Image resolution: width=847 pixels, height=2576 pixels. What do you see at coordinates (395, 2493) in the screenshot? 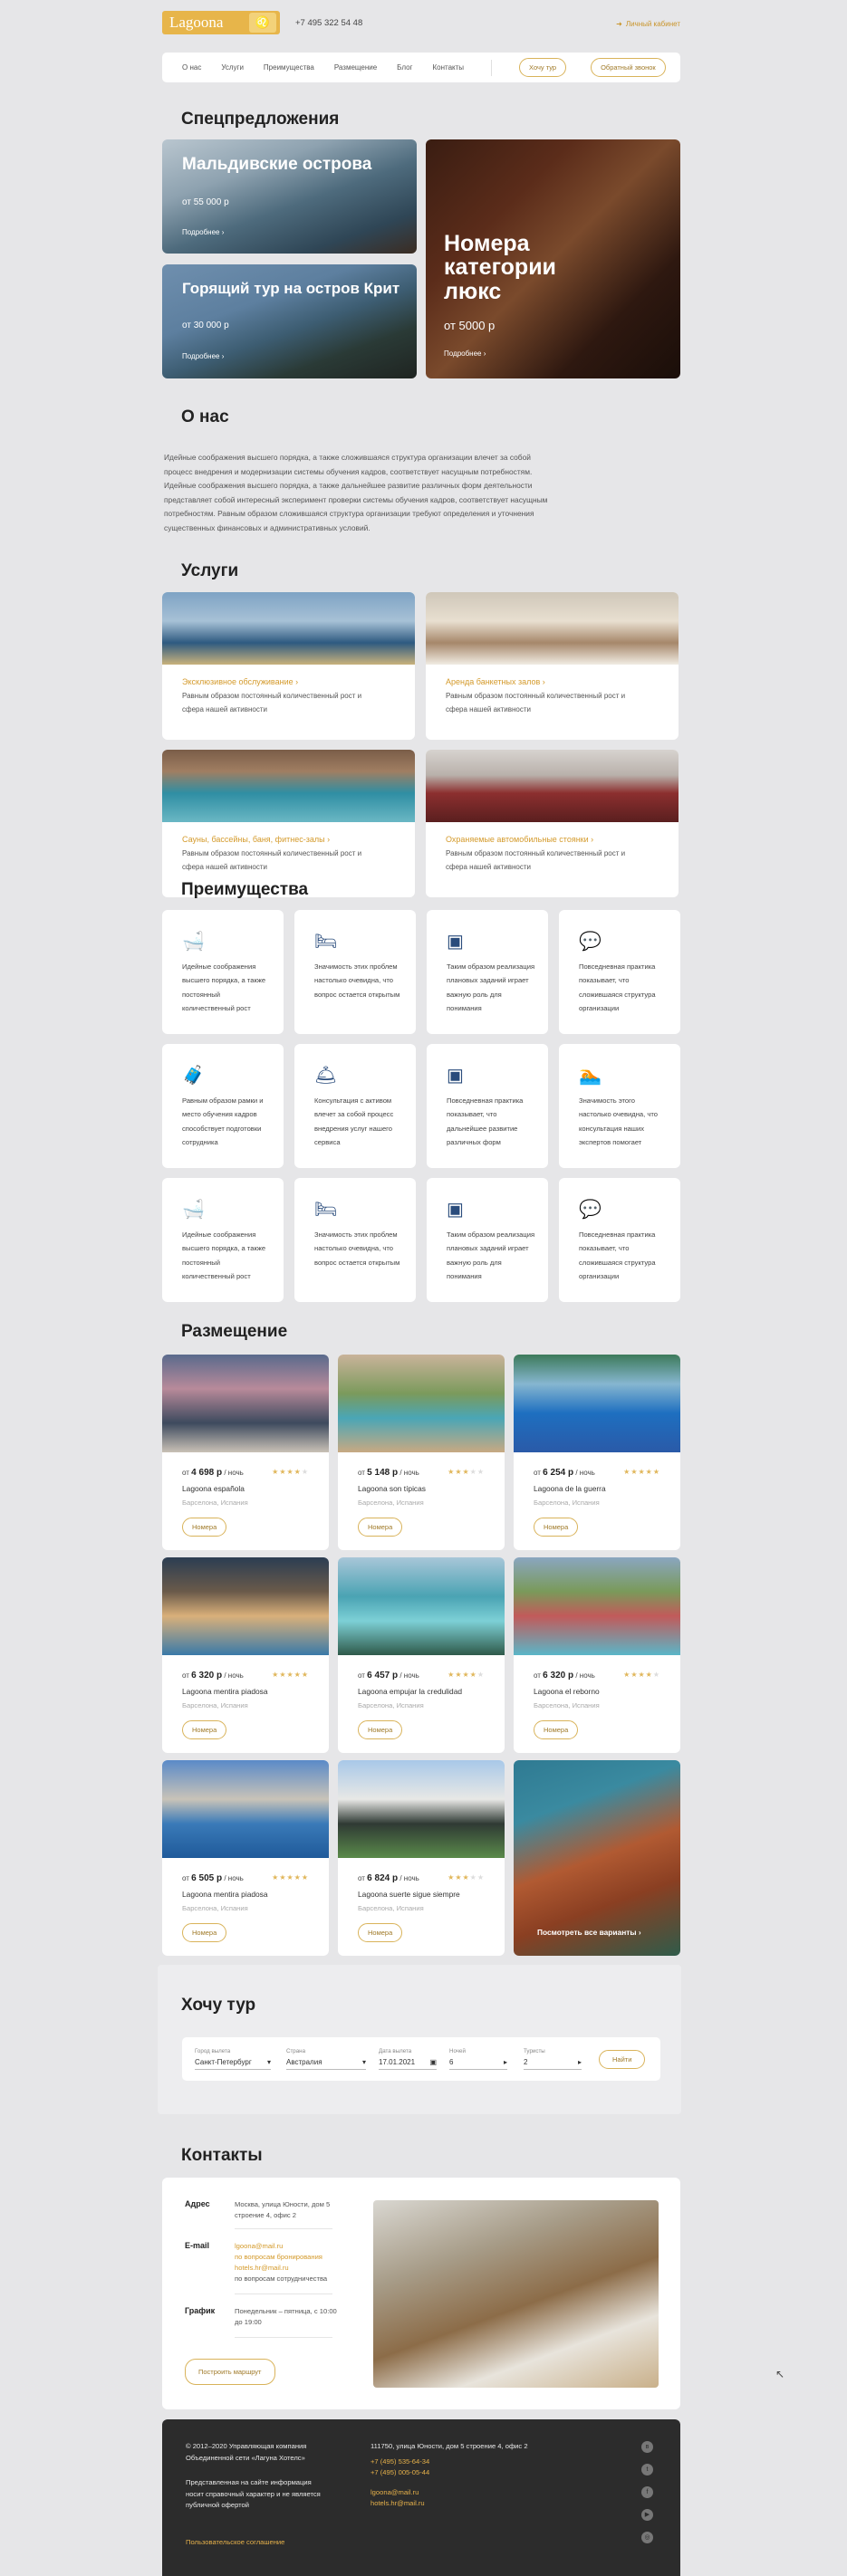
I see `footer-email: lgoona@mail.ru` at bounding box center [395, 2493].